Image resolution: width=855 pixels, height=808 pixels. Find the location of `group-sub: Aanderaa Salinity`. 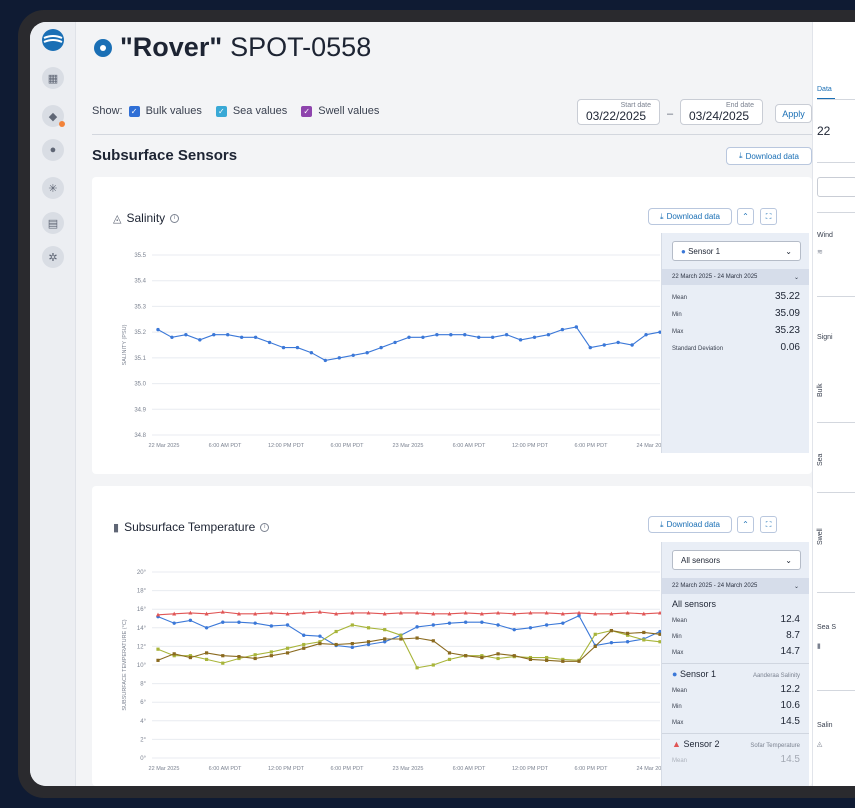

group-sub: Aanderaa Salinity is located at coordinates (776, 676).